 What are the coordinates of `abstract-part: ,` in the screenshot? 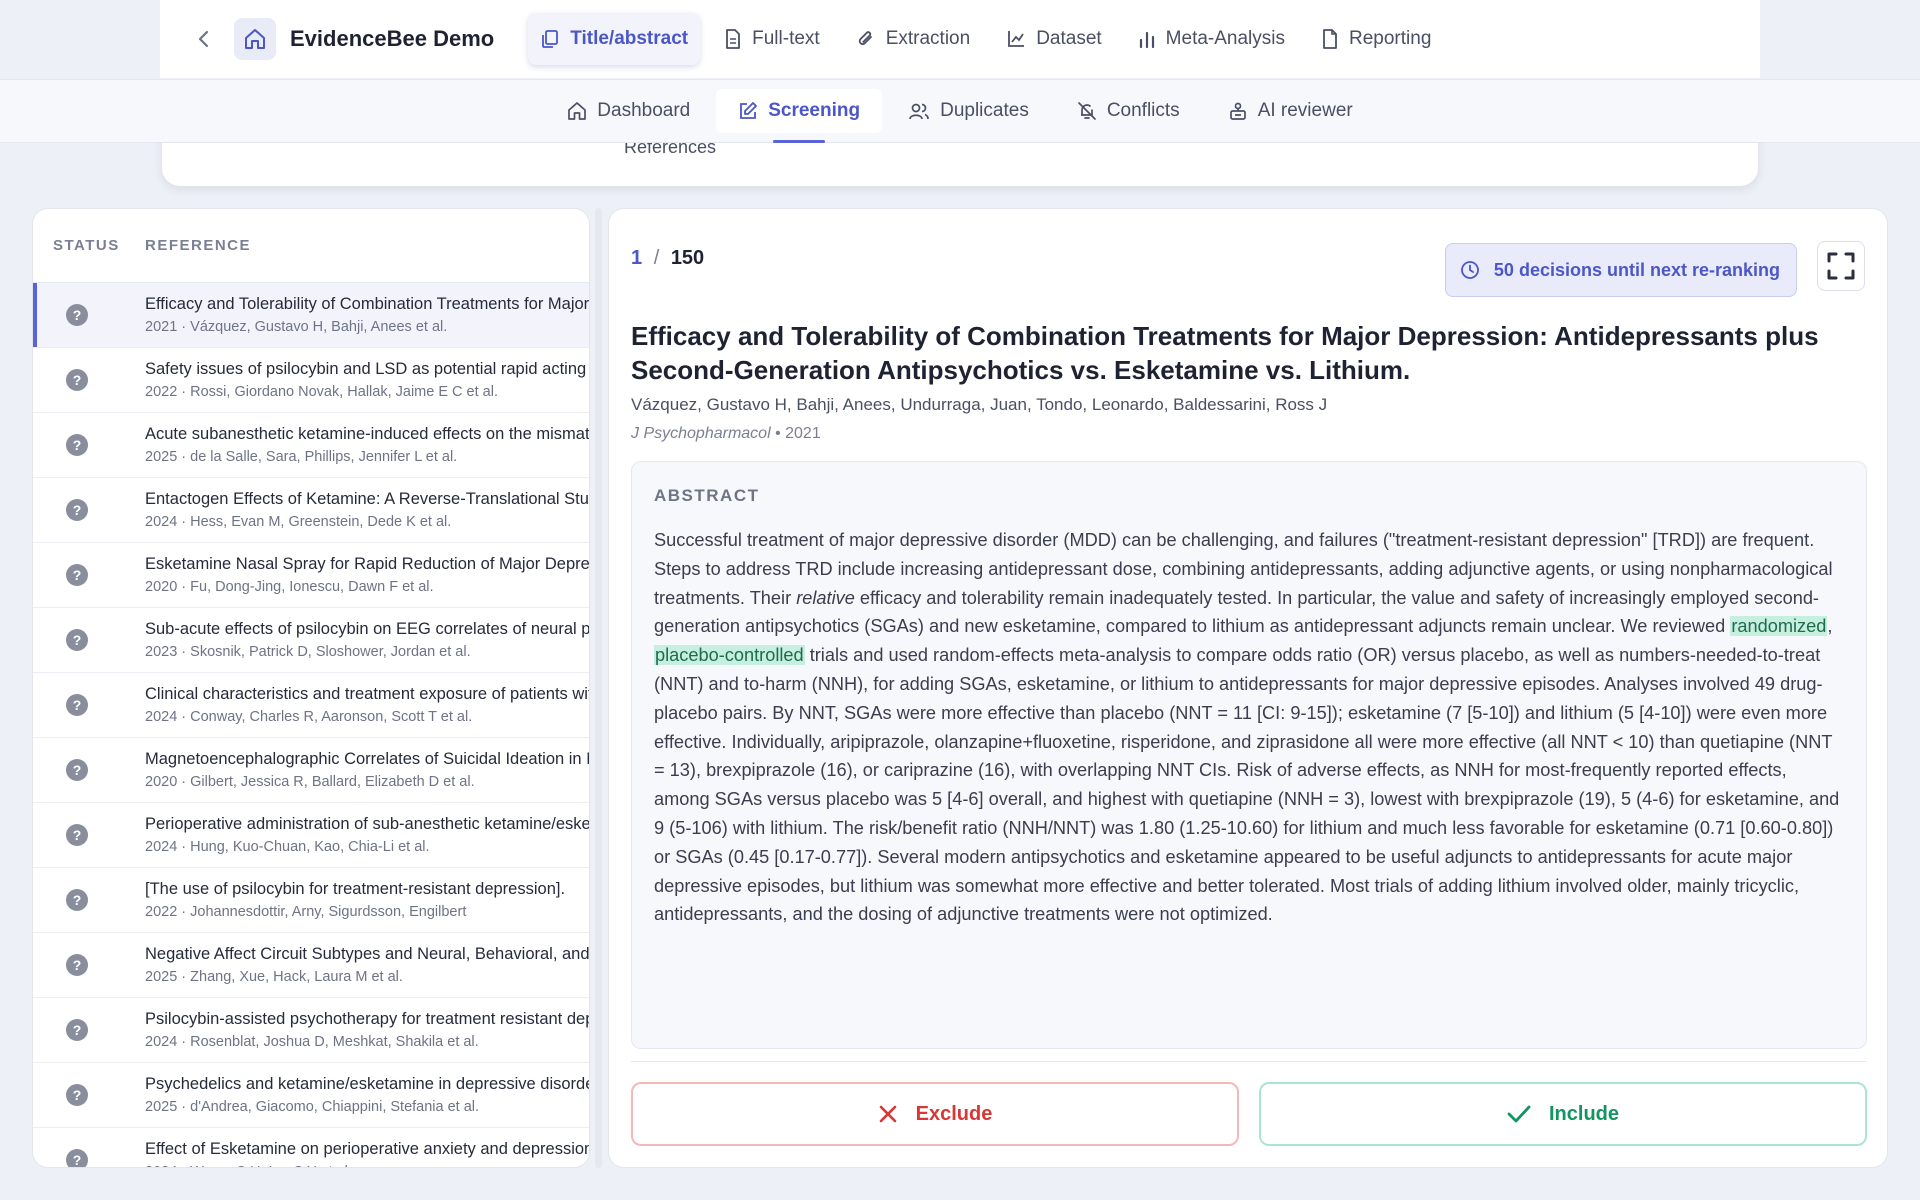 It's located at (1830, 626).